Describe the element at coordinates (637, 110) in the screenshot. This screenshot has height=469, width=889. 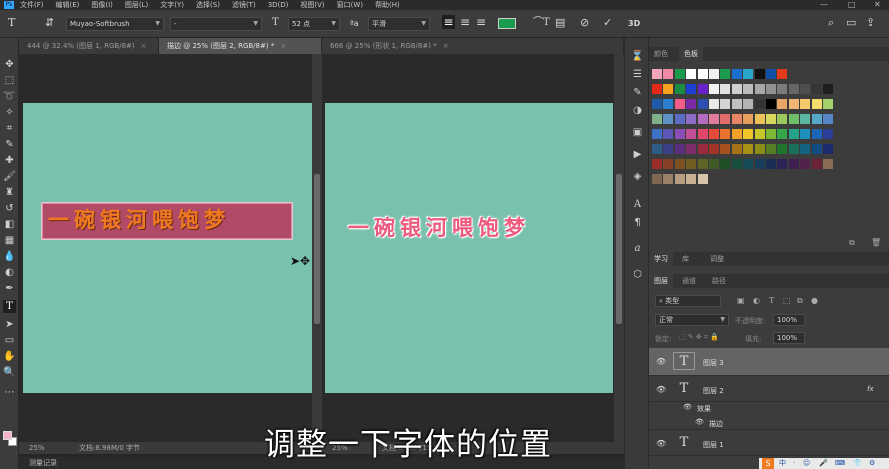
I see `adjustments-panel-icon: ◑` at that location.